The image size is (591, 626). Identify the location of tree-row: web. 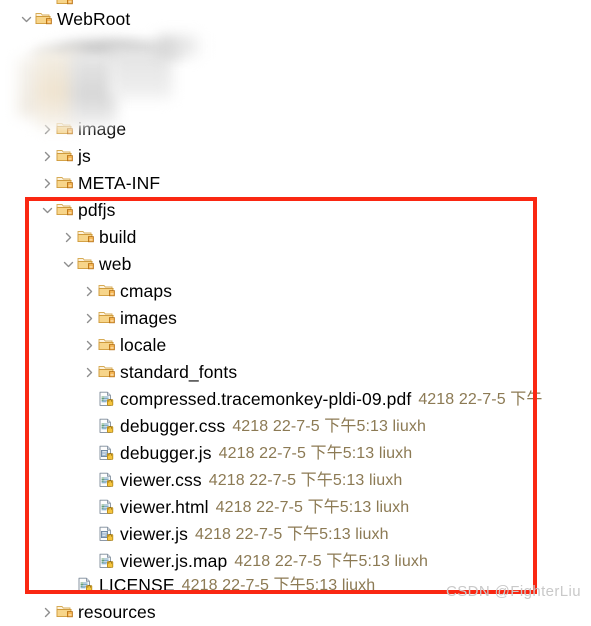
(295, 264).